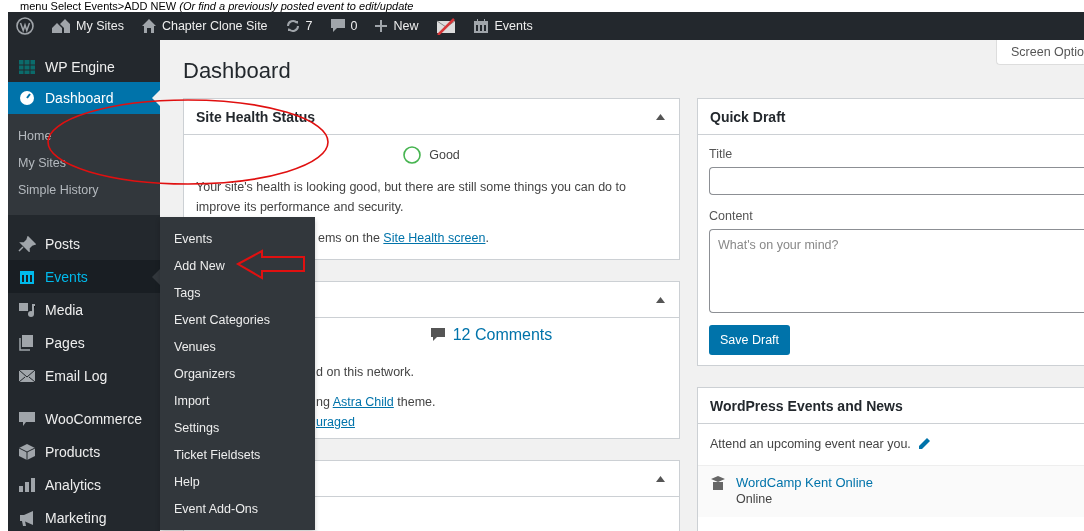 The width and height of the screenshot is (1084, 531). I want to click on sidebar-item: Events, so click(84, 276).